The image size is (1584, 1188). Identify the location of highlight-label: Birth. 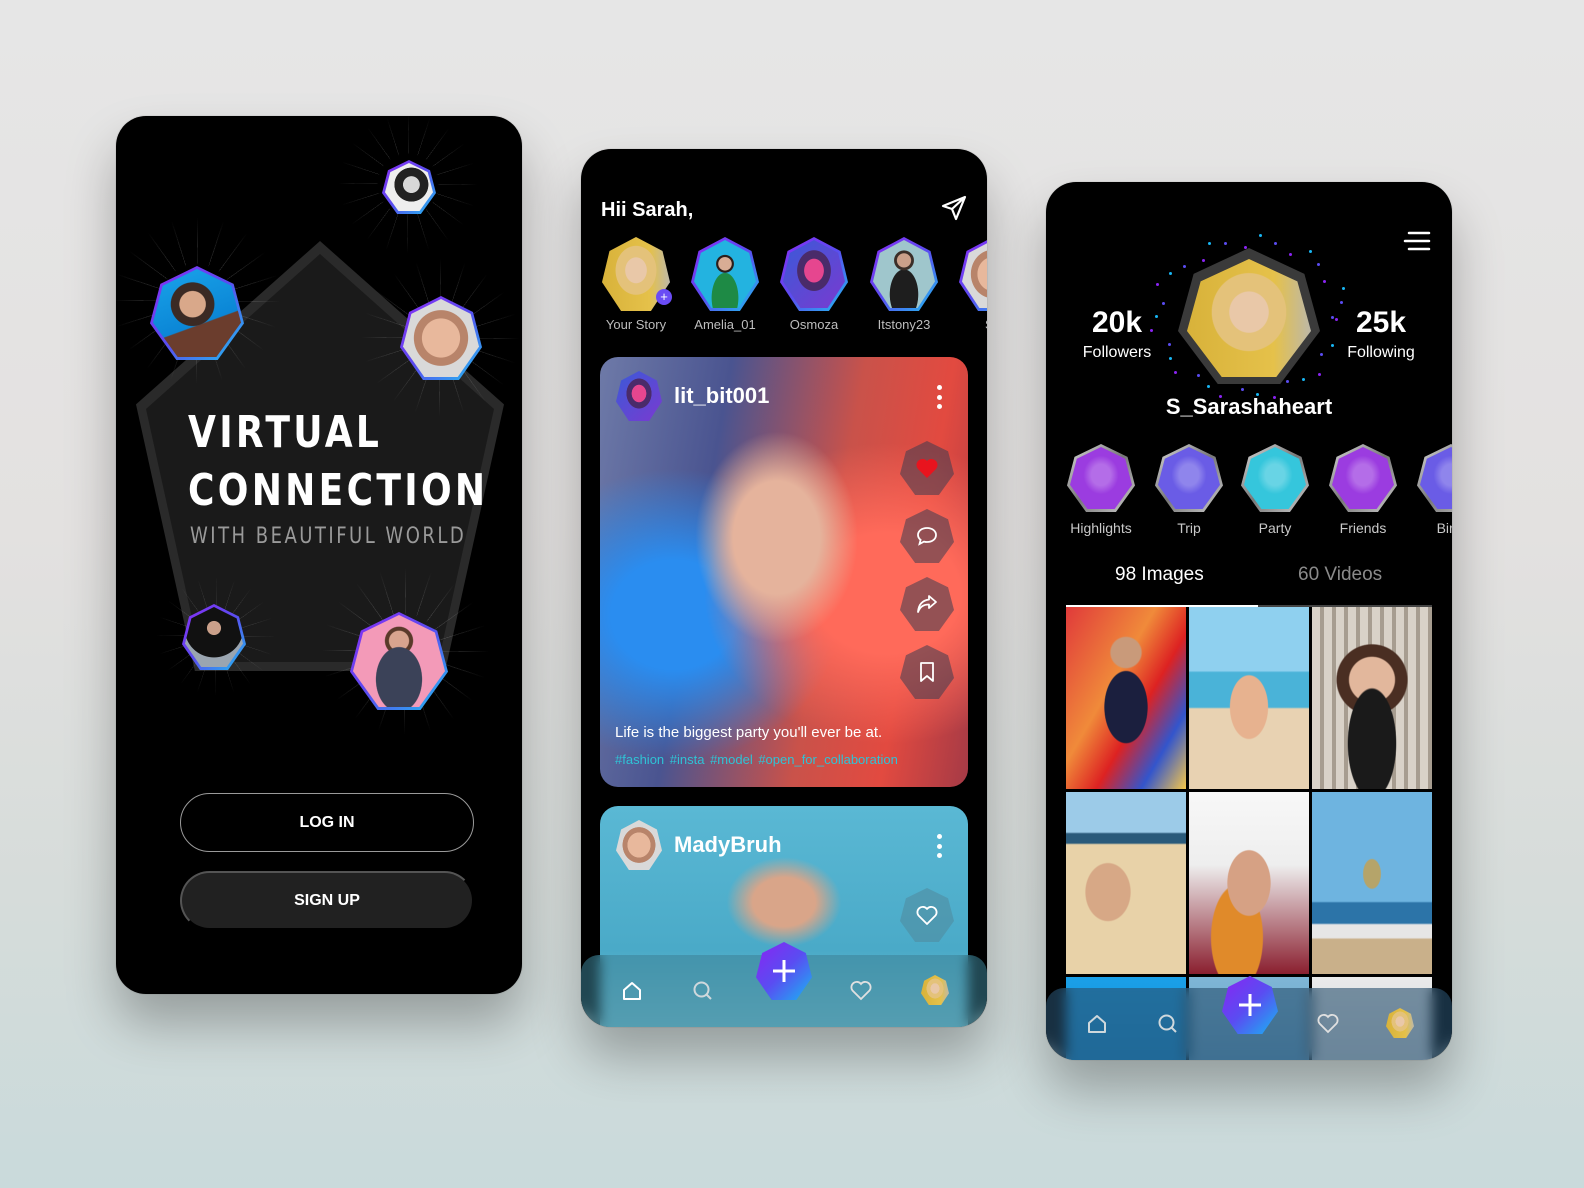
(1444, 528).